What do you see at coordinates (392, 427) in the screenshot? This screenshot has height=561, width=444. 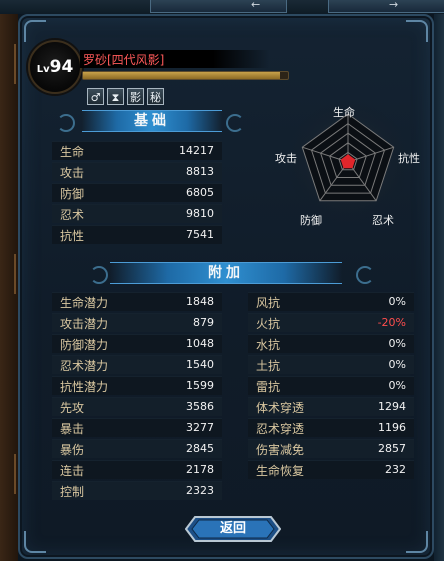 I see `stat-value: 1196` at bounding box center [392, 427].